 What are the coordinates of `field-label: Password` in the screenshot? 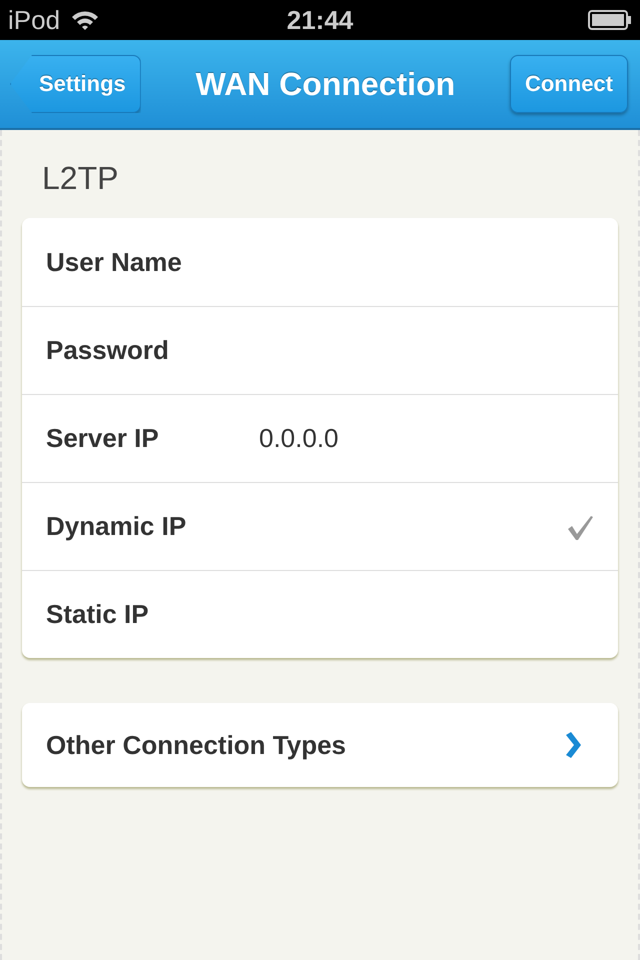 It's located at (108, 350).